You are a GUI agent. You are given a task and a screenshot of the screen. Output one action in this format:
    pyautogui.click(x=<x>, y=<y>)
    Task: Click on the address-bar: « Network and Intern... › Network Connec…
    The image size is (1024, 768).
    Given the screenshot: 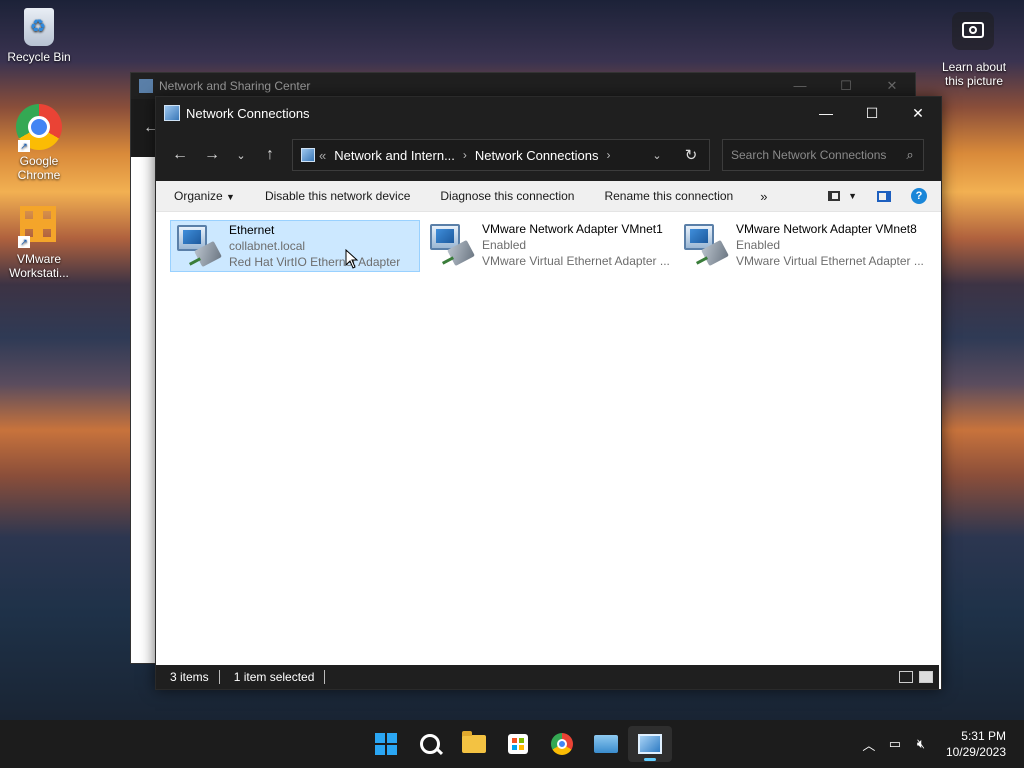 What is the action you would take?
    pyautogui.click(x=501, y=155)
    